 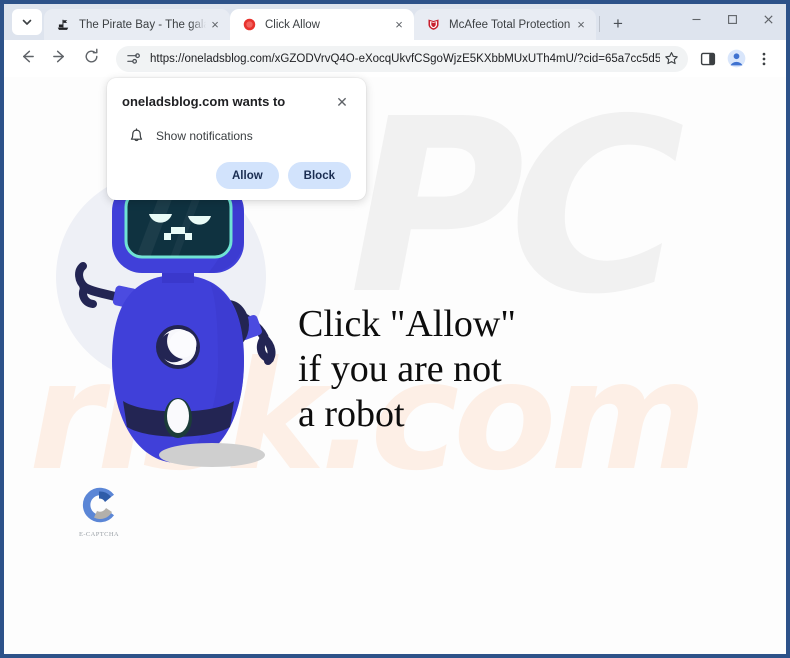 I want to click on forward-button, so click(x=59, y=59).